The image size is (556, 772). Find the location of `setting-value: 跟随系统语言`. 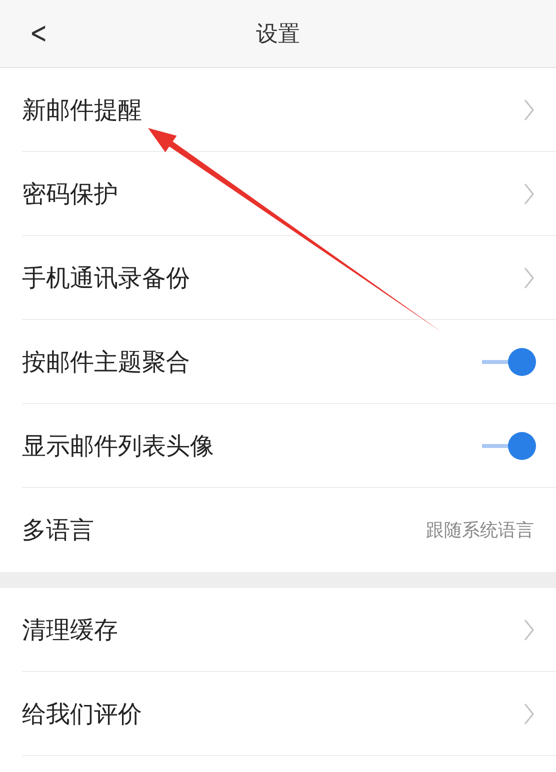

setting-value: 跟随系统语言 is located at coordinates (480, 530).